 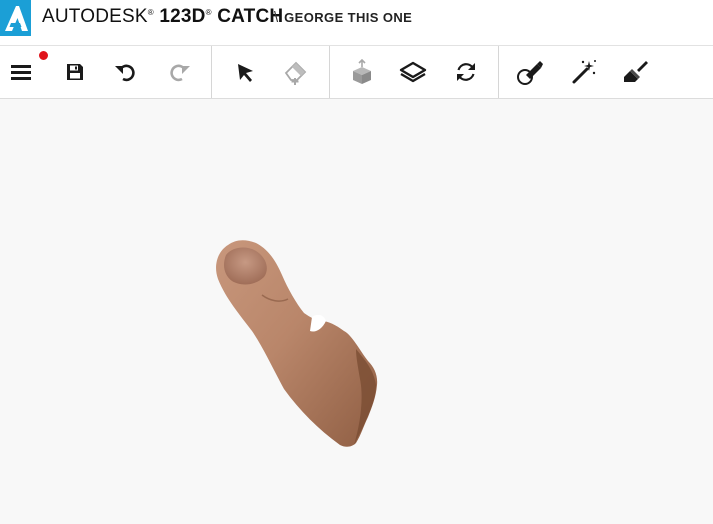 What do you see at coordinates (208, 12) in the screenshot?
I see `reg-mark-2: ®` at bounding box center [208, 12].